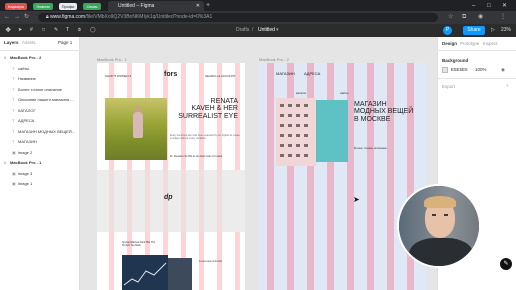 The height and width of the screenshot is (290, 516). What do you see at coordinates (208, 116) in the screenshot?
I see `frame1-heading-line-3: SURREALIST EYE` at bounding box center [208, 116].